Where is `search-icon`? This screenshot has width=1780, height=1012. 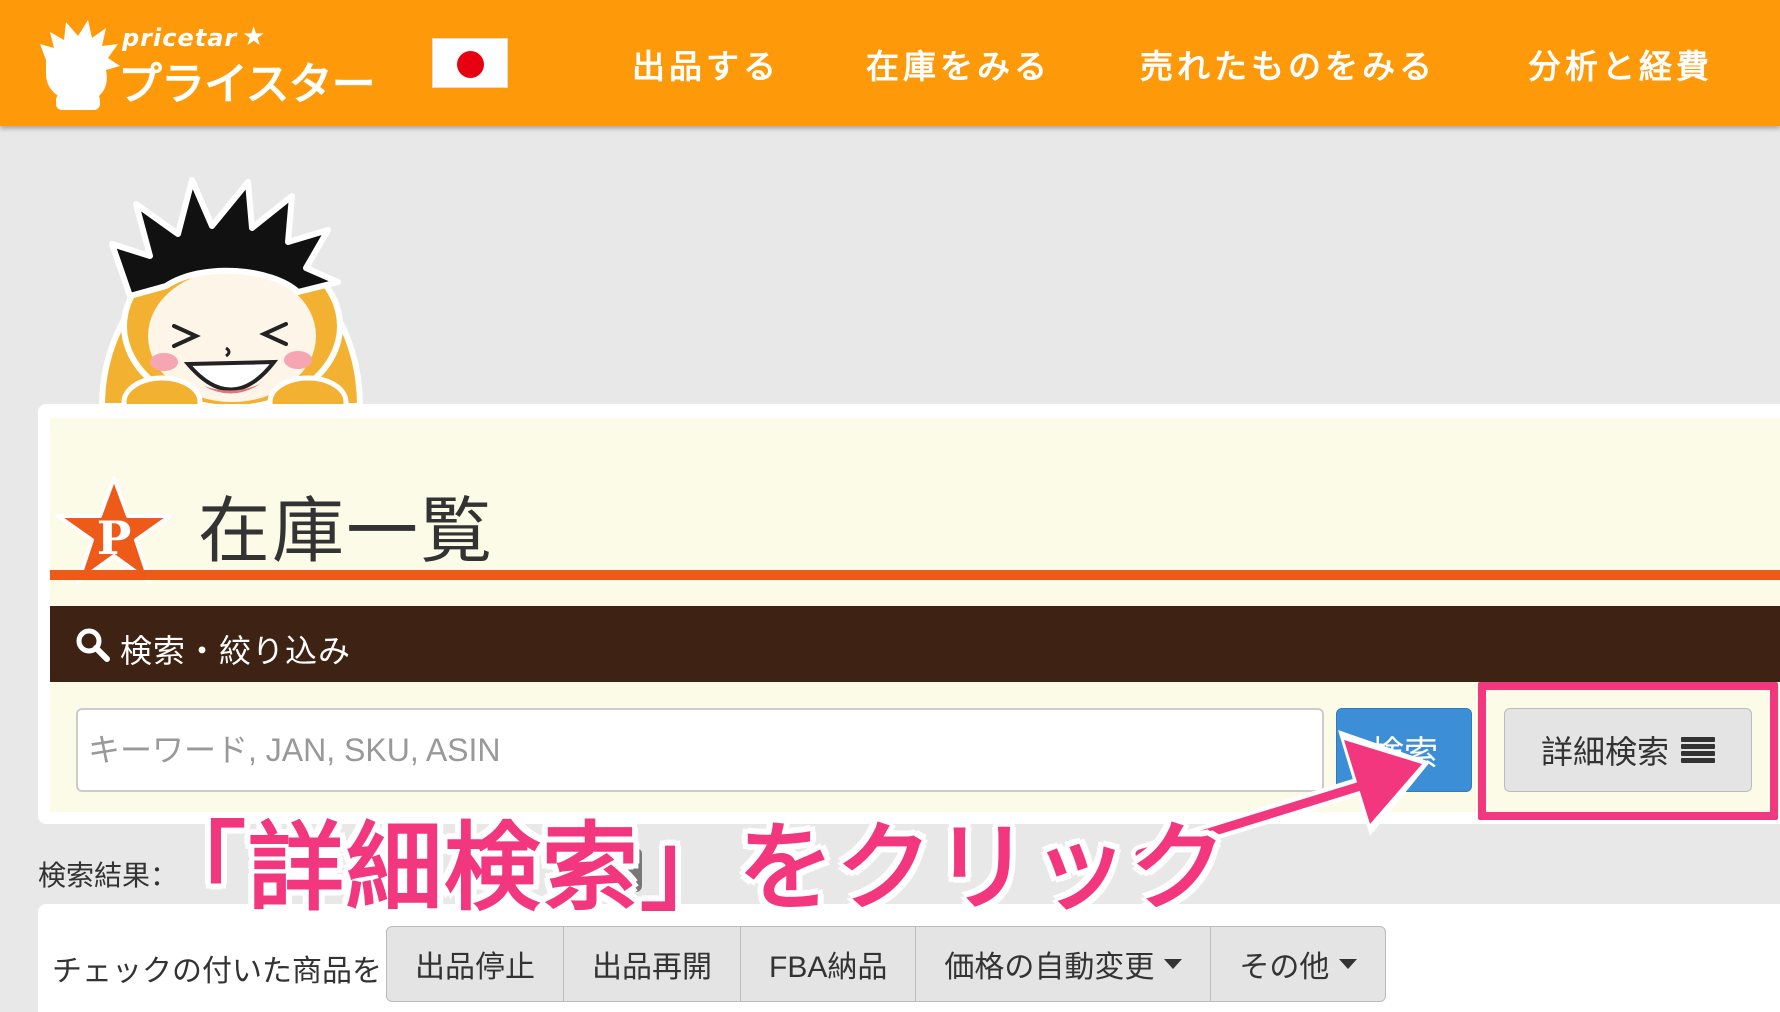 search-icon is located at coordinates (93, 645).